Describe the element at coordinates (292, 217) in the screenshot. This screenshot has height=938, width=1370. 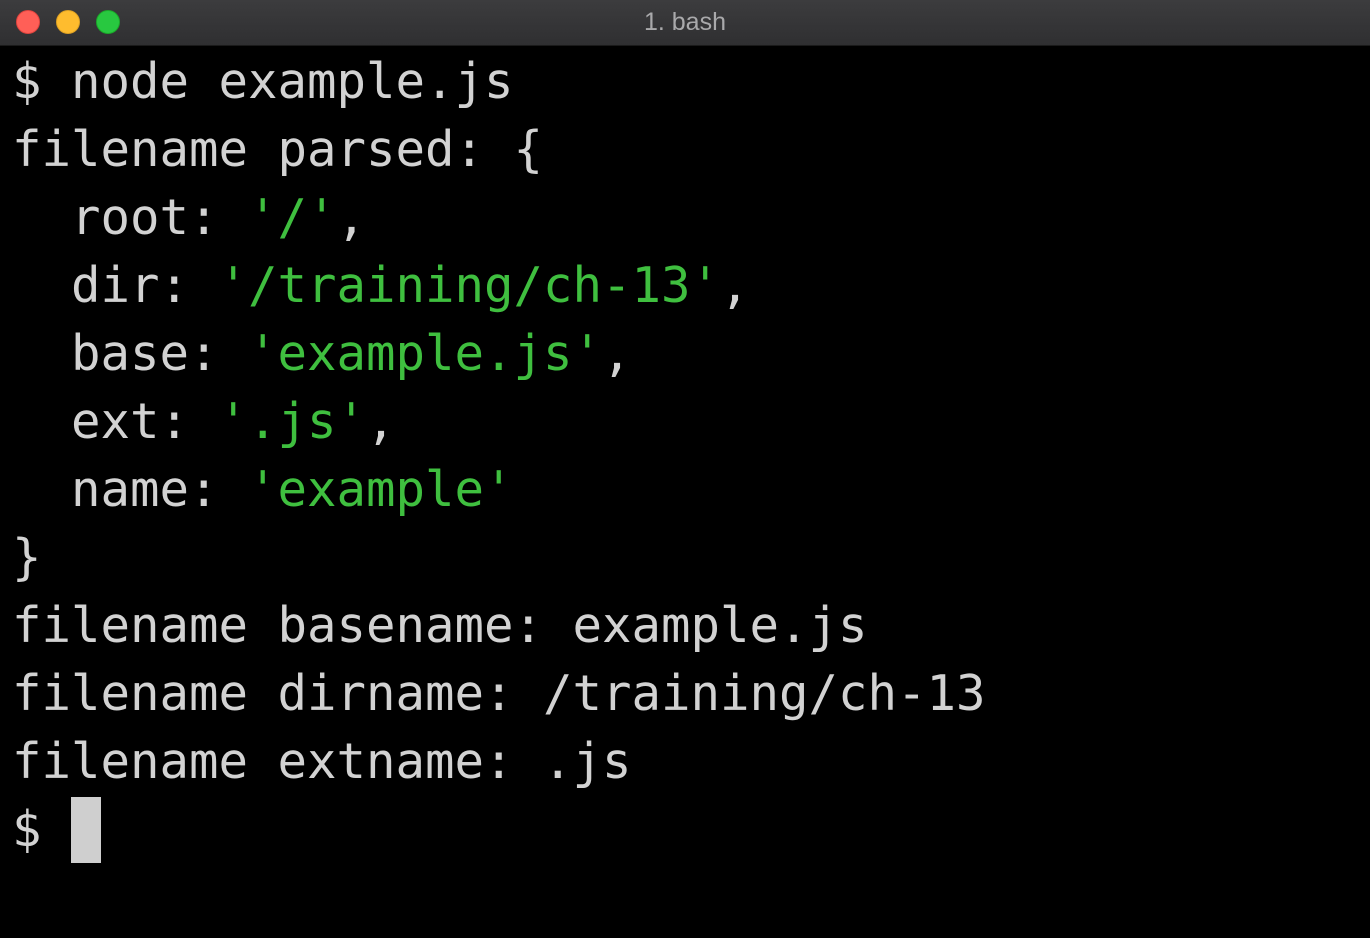
I see `property-value: '/'` at that location.